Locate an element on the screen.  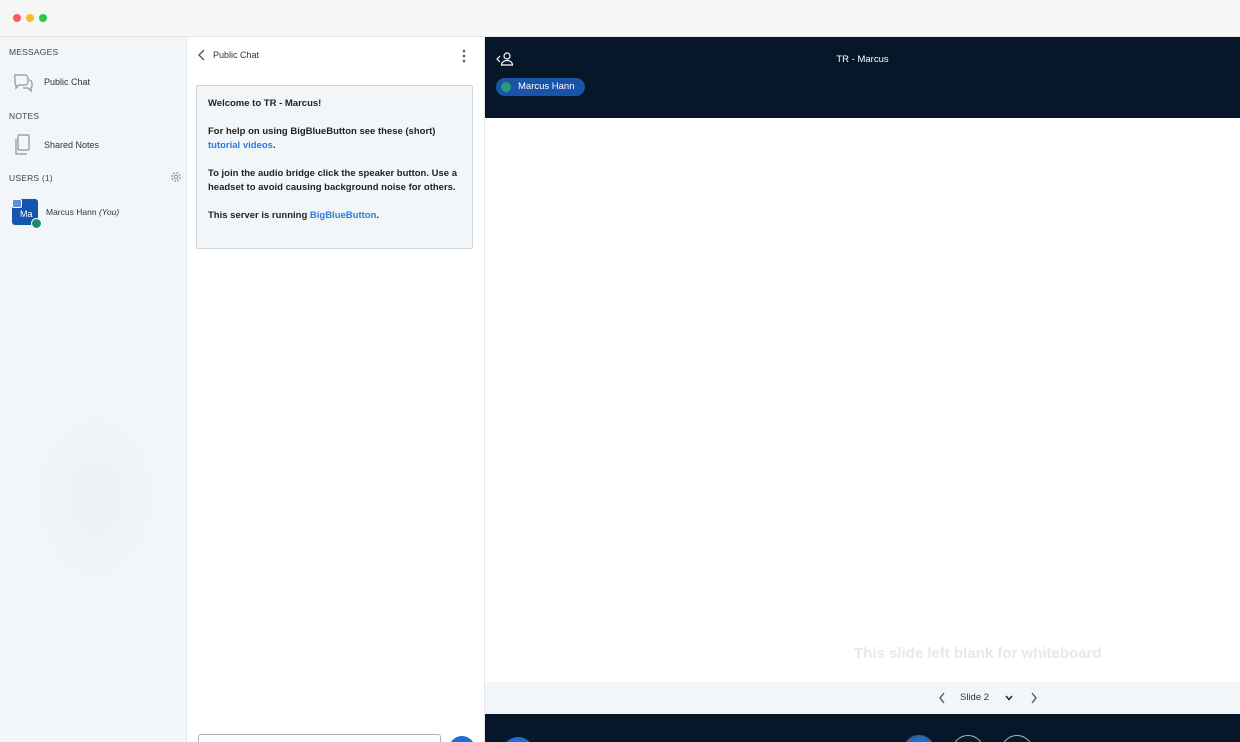
gear-icon is located at coordinates (176, 177).